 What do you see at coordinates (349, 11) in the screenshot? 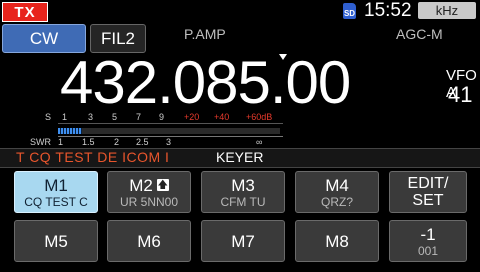
I see `sd-card-icon: SD` at bounding box center [349, 11].